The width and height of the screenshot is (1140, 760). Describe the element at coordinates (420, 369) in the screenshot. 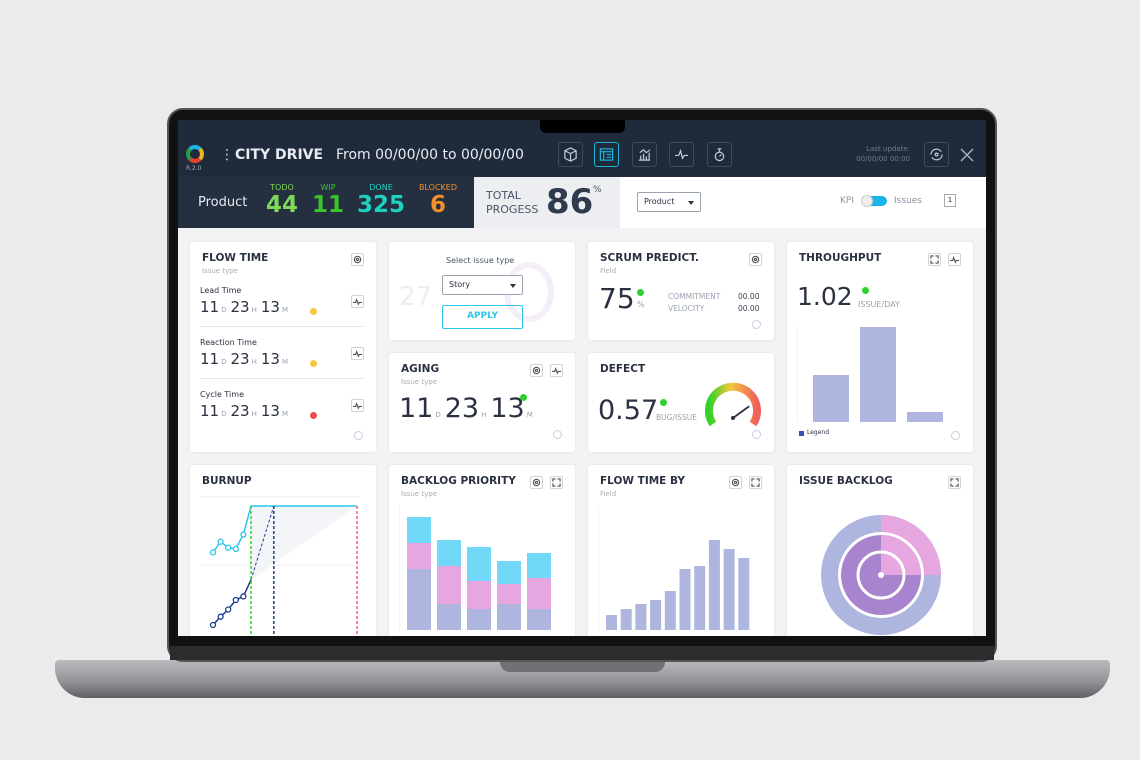

I see `card-title: AGING` at that location.